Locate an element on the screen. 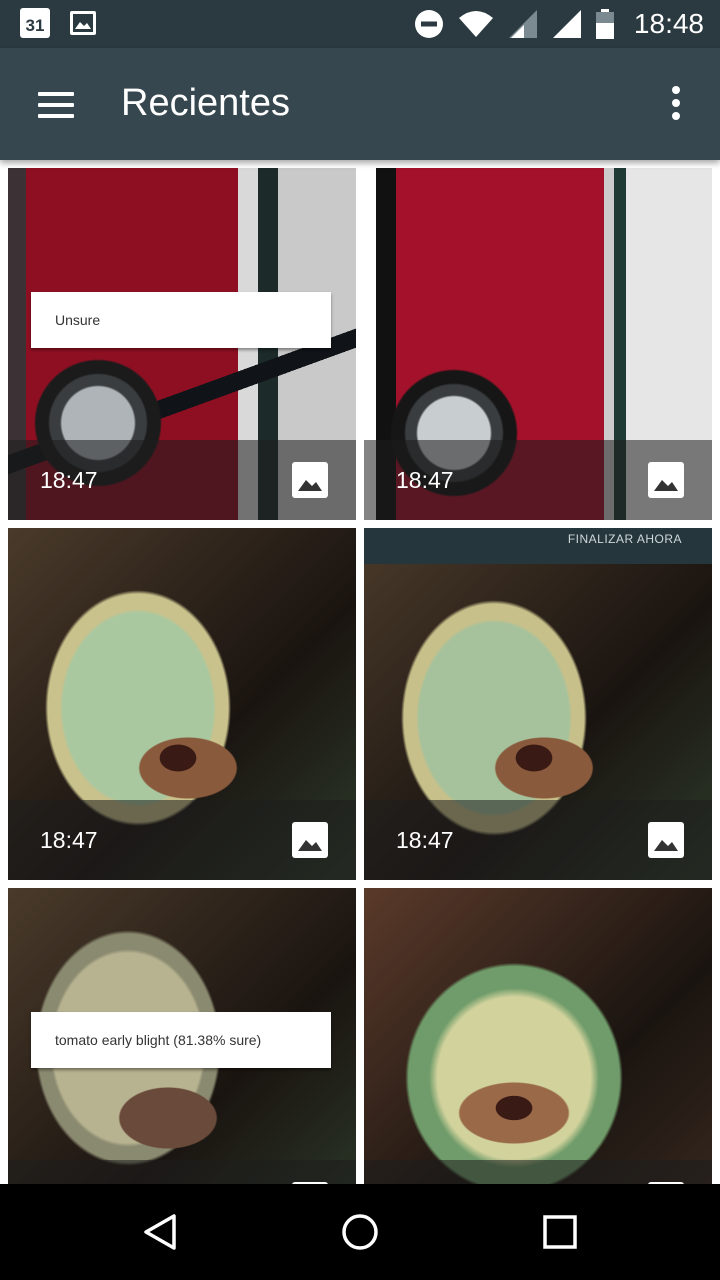  grid-item: Unsure 18:47 is located at coordinates (182, 344).